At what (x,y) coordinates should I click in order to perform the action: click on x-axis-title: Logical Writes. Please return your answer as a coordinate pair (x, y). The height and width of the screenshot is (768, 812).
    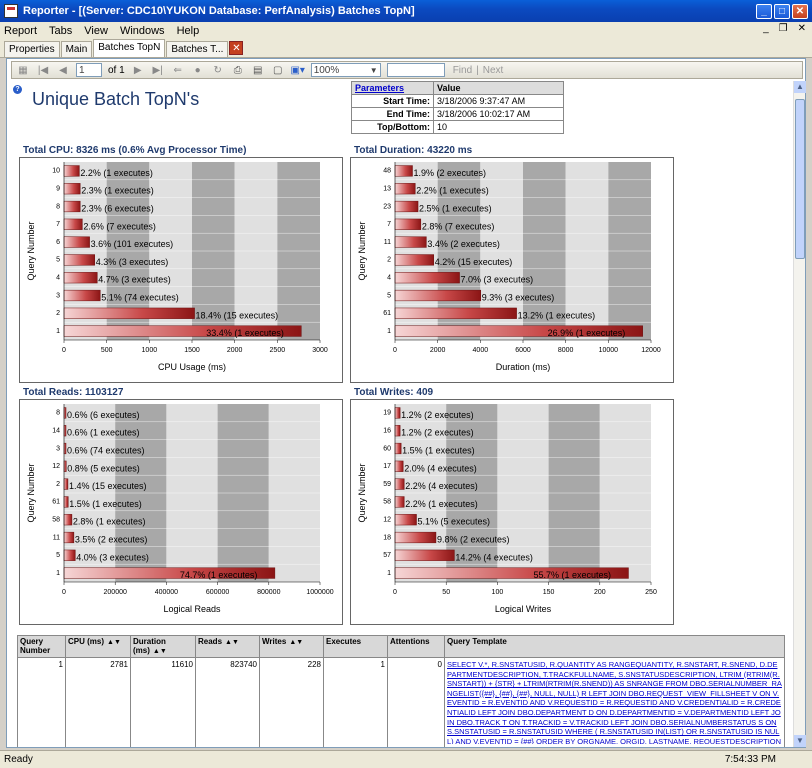
    Looking at the image, I should click on (523, 609).